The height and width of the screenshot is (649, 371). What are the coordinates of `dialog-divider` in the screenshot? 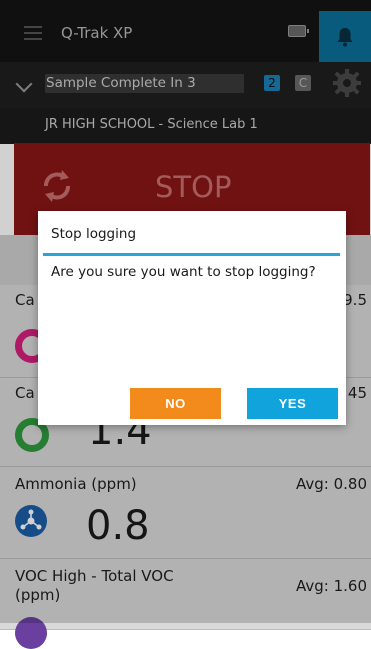 It's located at (191, 254).